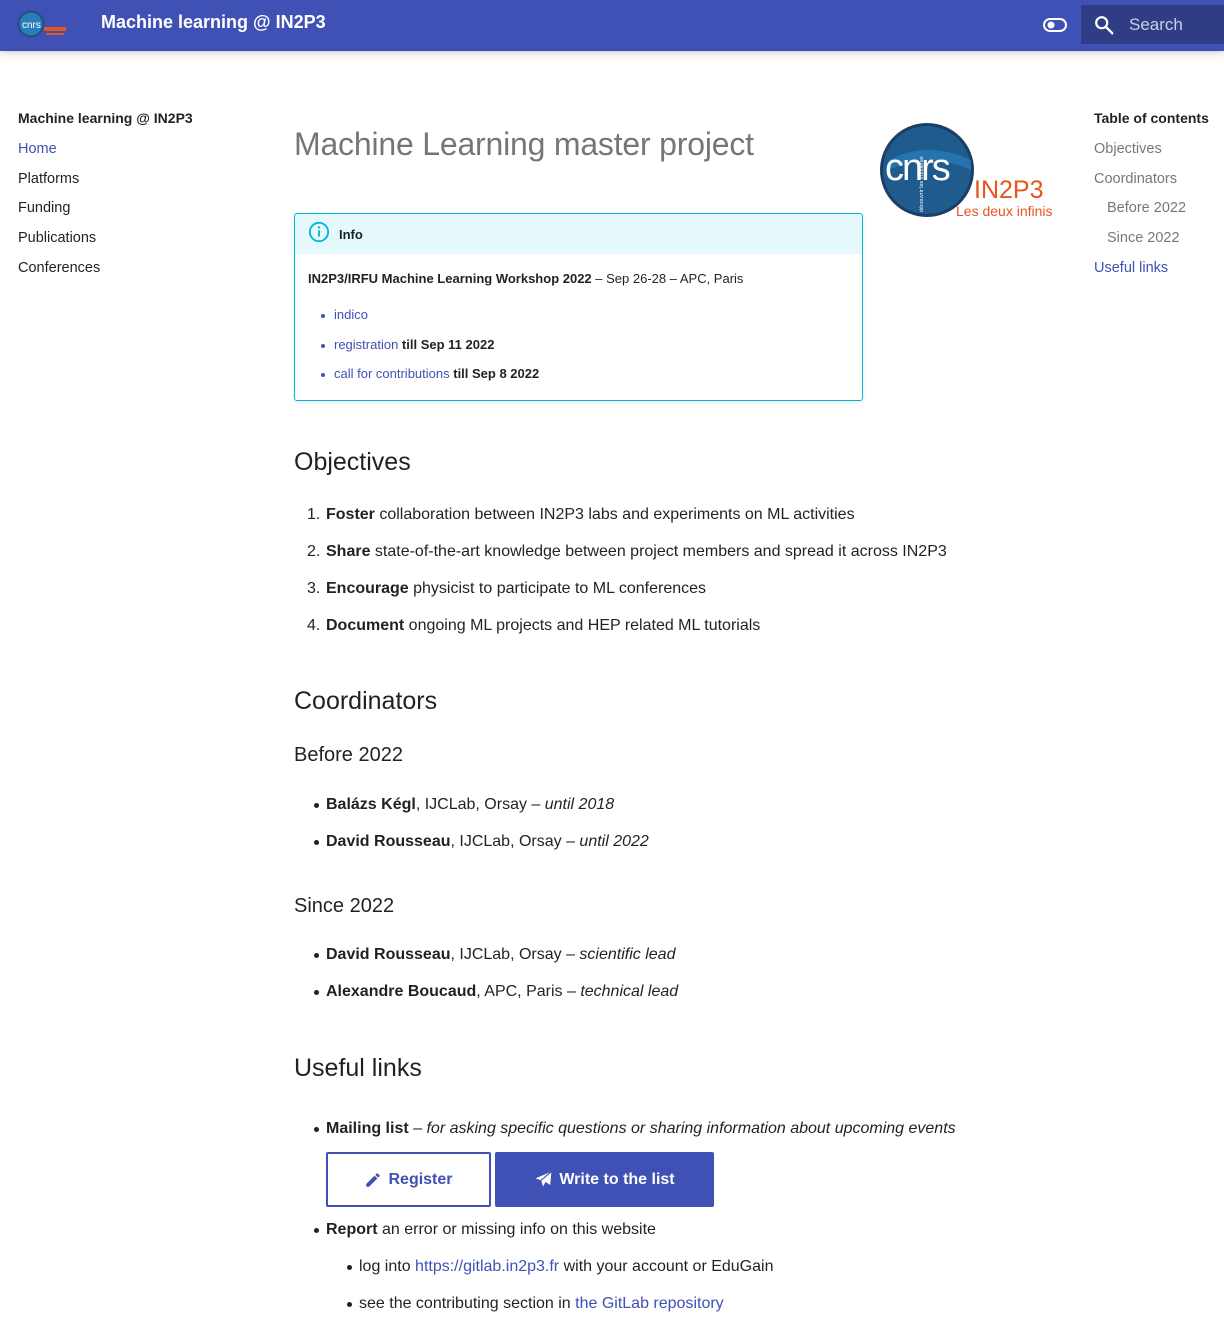 Image resolution: width=1224 pixels, height=1333 pixels. What do you see at coordinates (1159, 155) in the screenshot?
I see `toc-item-objectives: Objectives` at bounding box center [1159, 155].